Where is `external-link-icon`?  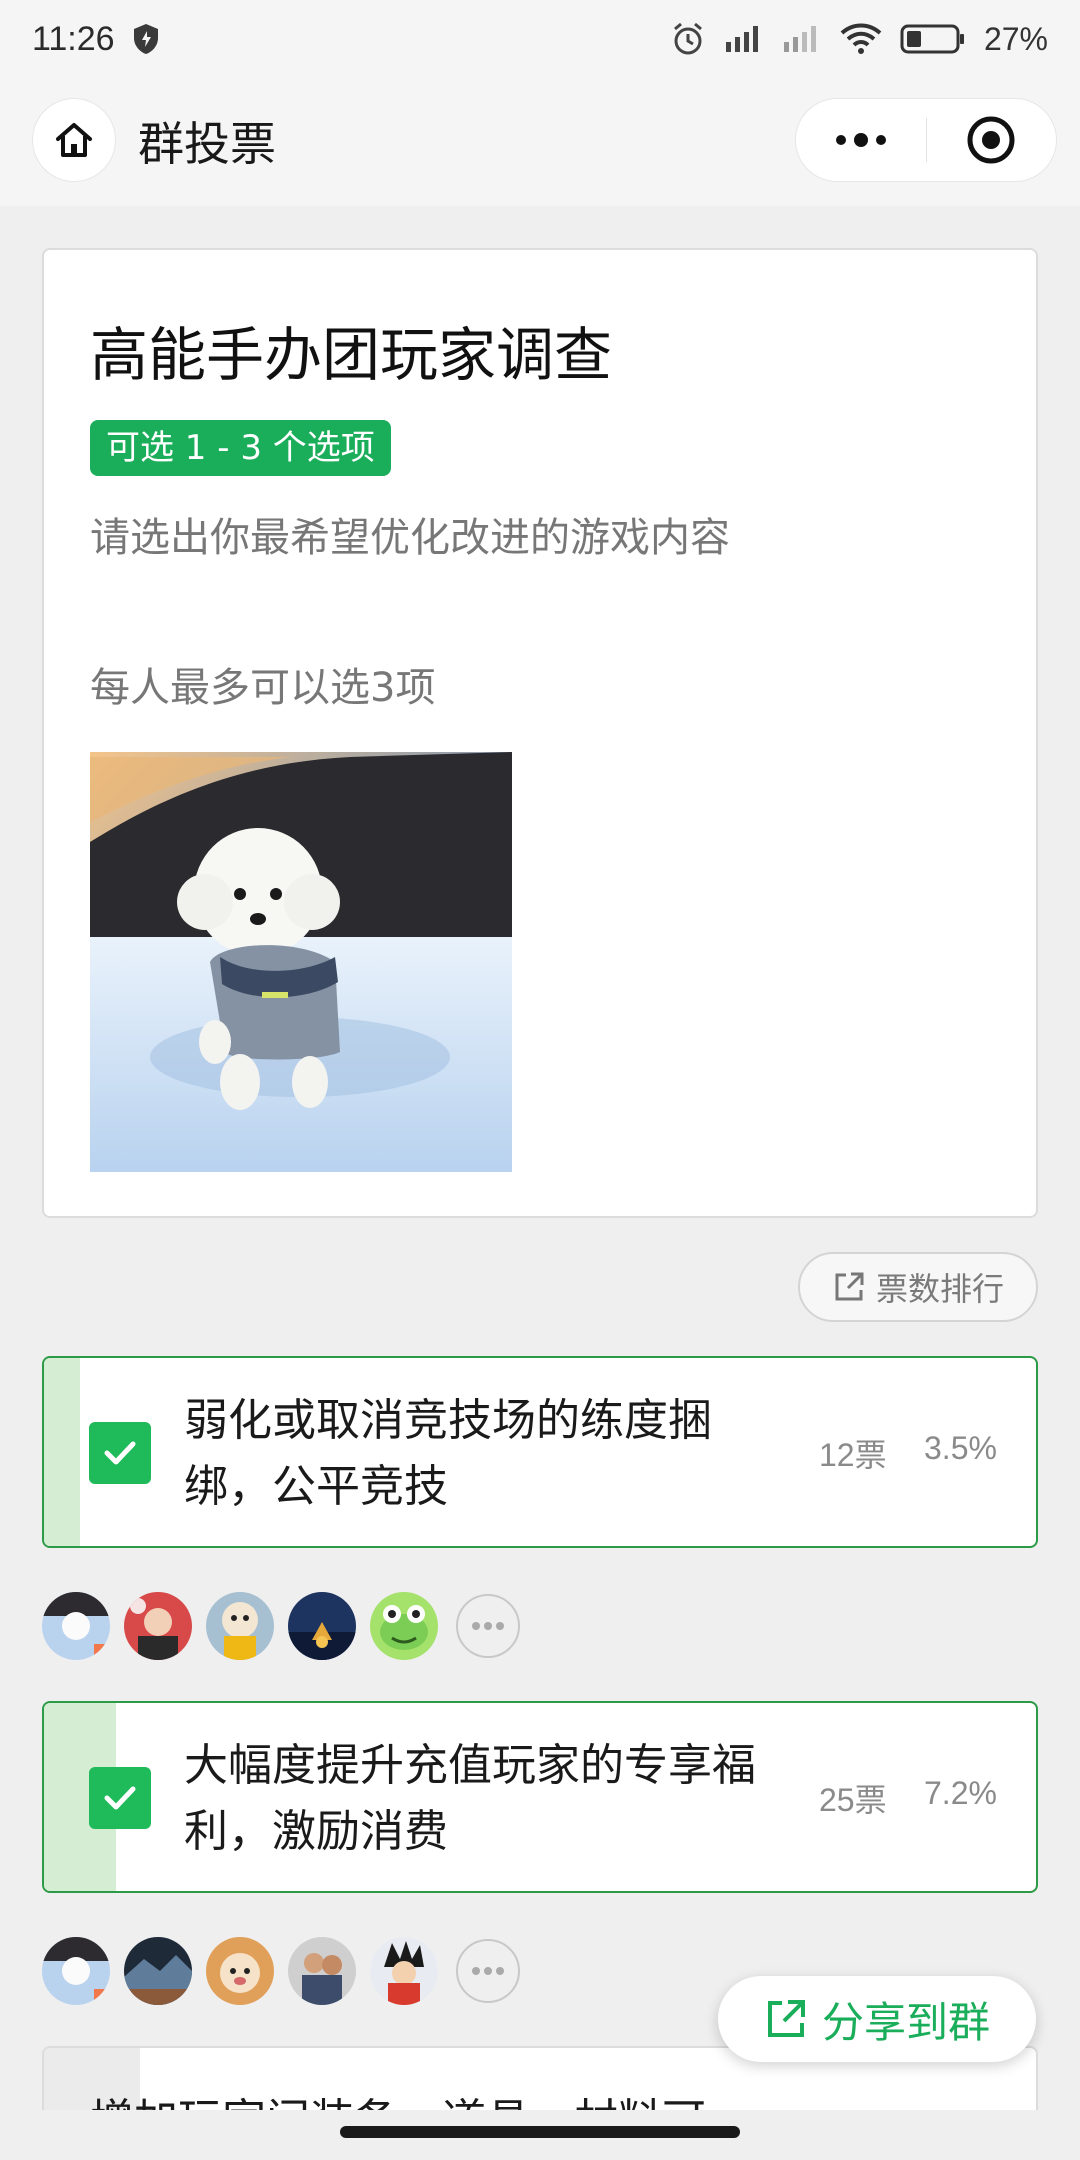
external-link-icon is located at coordinates (849, 1286).